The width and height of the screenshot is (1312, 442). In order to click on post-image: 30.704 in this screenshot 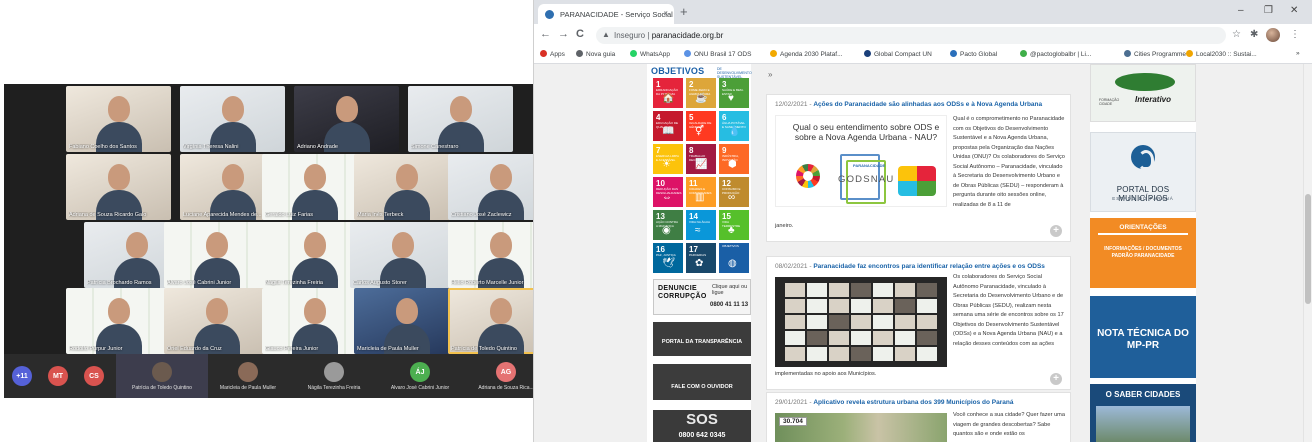, I will do `click(861, 427)`.